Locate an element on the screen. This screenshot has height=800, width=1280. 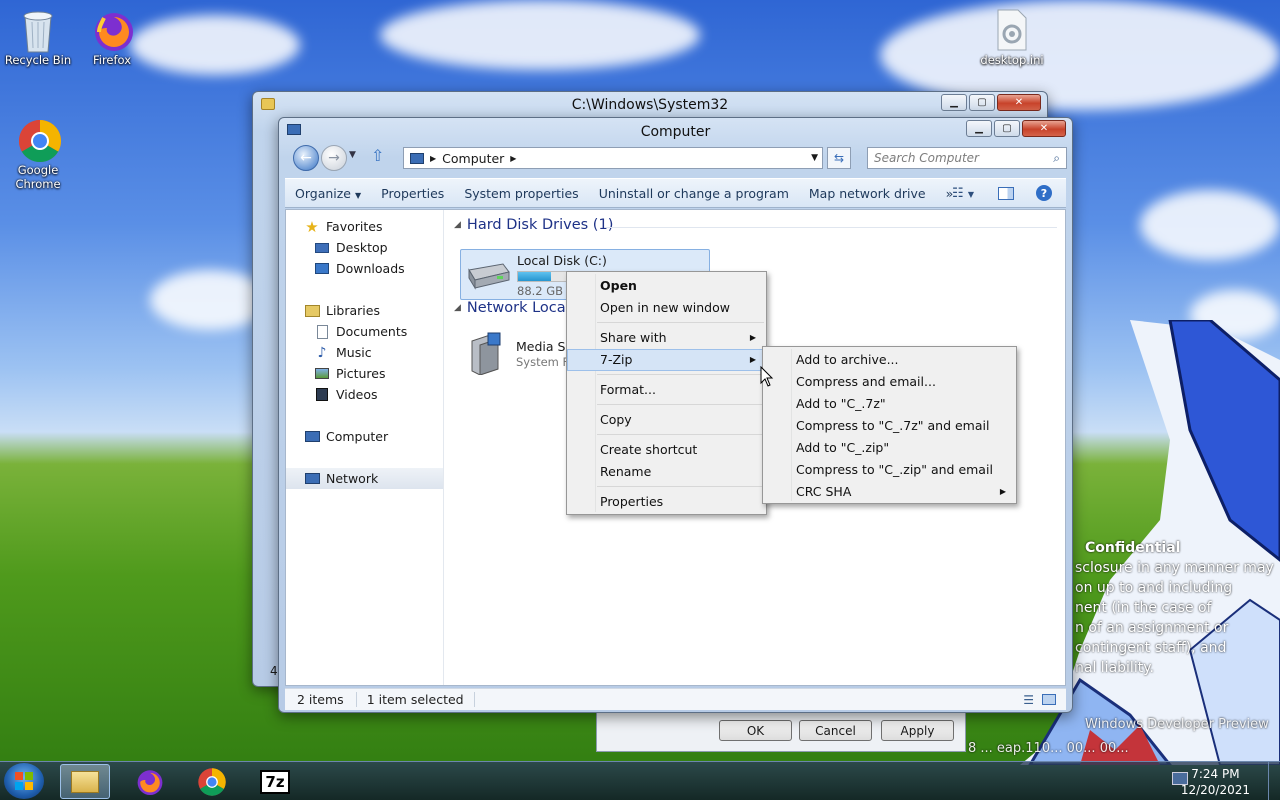
nav-item-network: Network is located at coordinates (364, 478).